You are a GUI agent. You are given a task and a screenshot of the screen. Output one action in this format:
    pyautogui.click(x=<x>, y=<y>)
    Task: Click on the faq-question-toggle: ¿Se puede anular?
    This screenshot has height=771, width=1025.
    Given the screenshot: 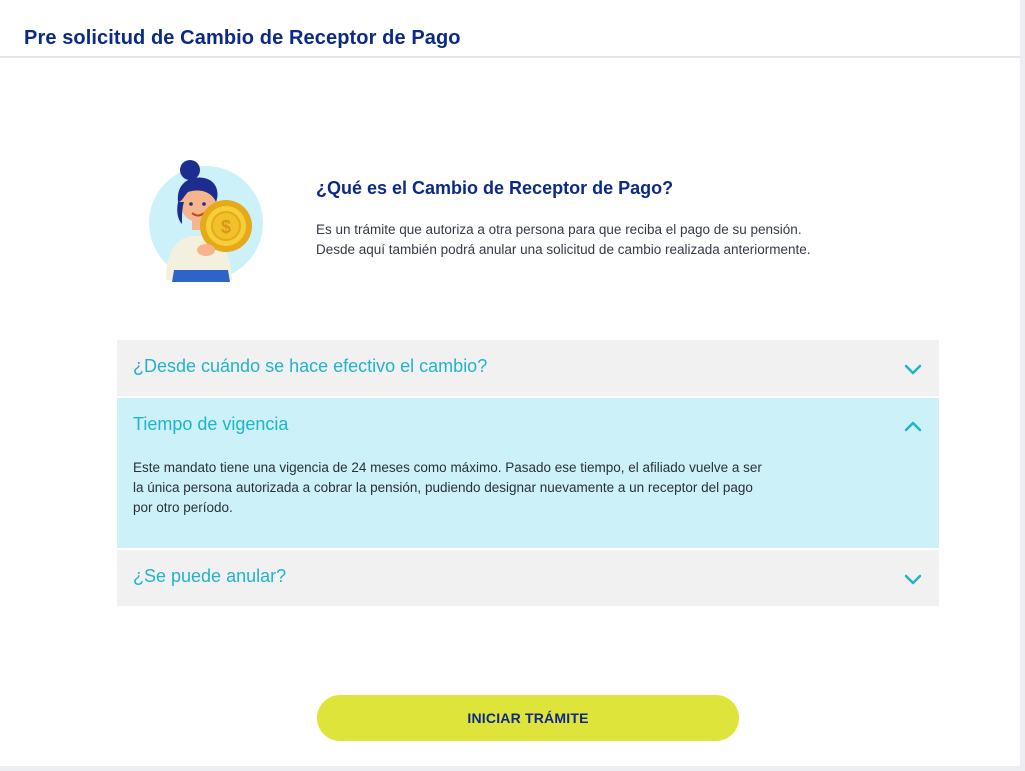 What is the action you would take?
    pyautogui.click(x=528, y=579)
    